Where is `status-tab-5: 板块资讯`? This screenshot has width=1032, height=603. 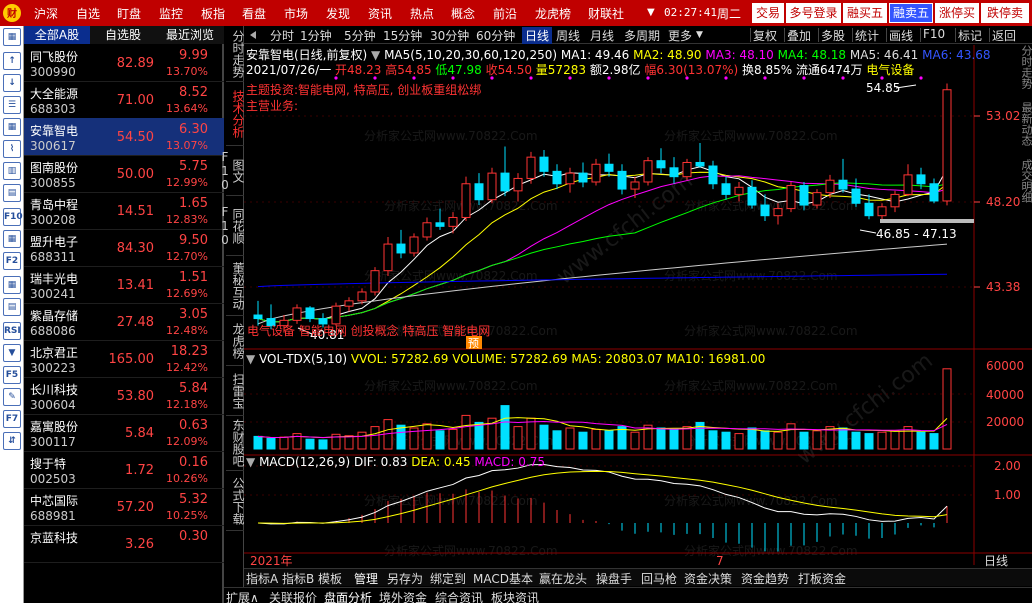
status-tab-5: 板块资讯 is located at coordinates (515, 596).